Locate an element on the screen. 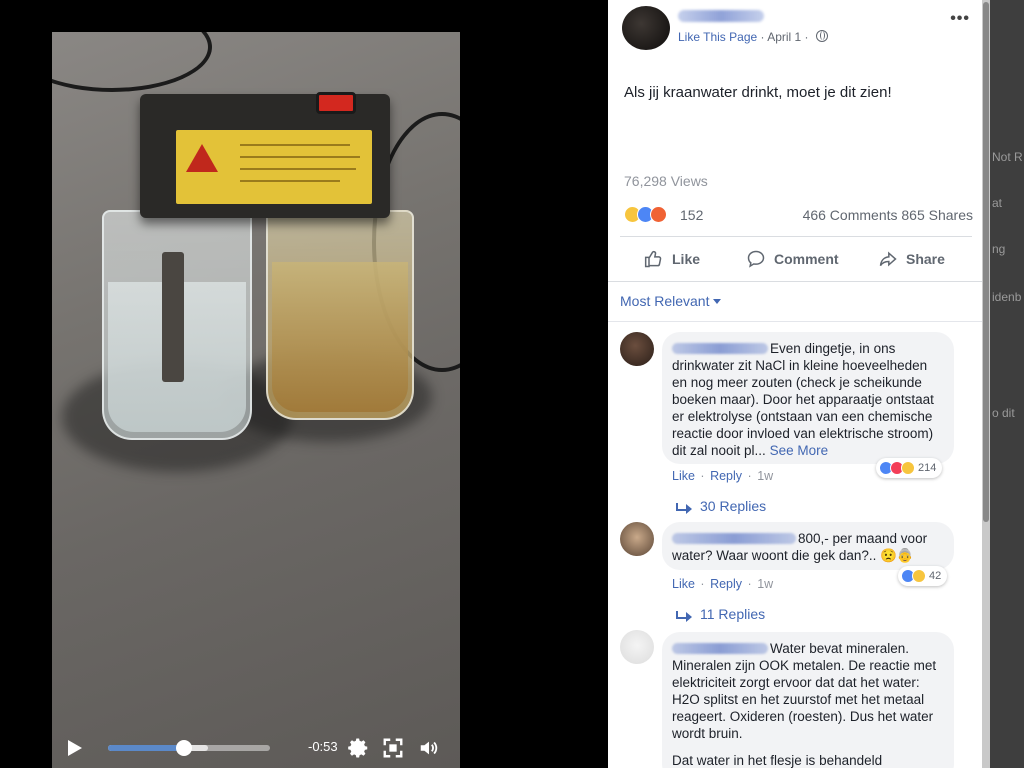  comment-reactions: 42 is located at coordinates (923, 576).